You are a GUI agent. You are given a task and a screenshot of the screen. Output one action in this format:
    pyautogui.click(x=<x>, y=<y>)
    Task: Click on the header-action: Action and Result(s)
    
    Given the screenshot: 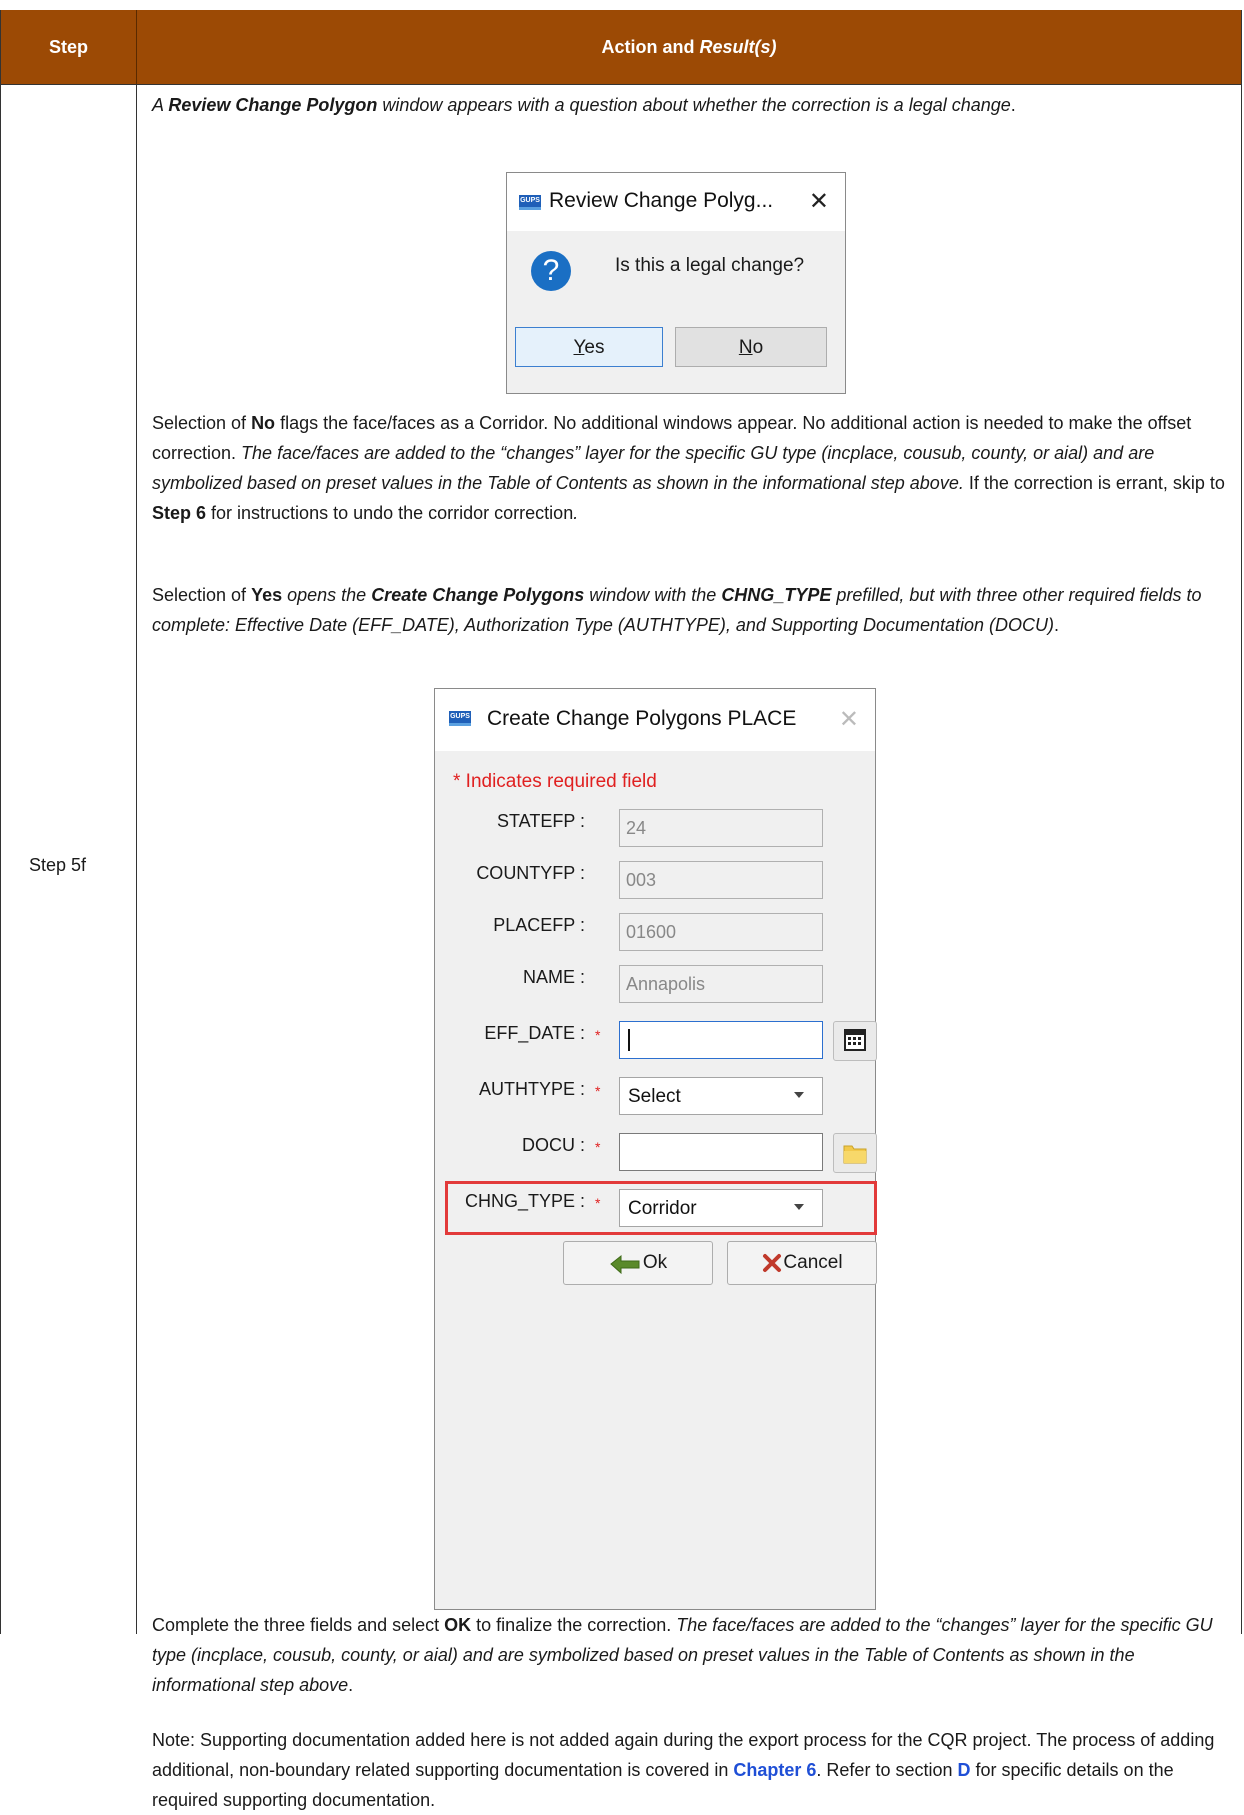 What is the action you would take?
    pyautogui.click(x=689, y=47)
    